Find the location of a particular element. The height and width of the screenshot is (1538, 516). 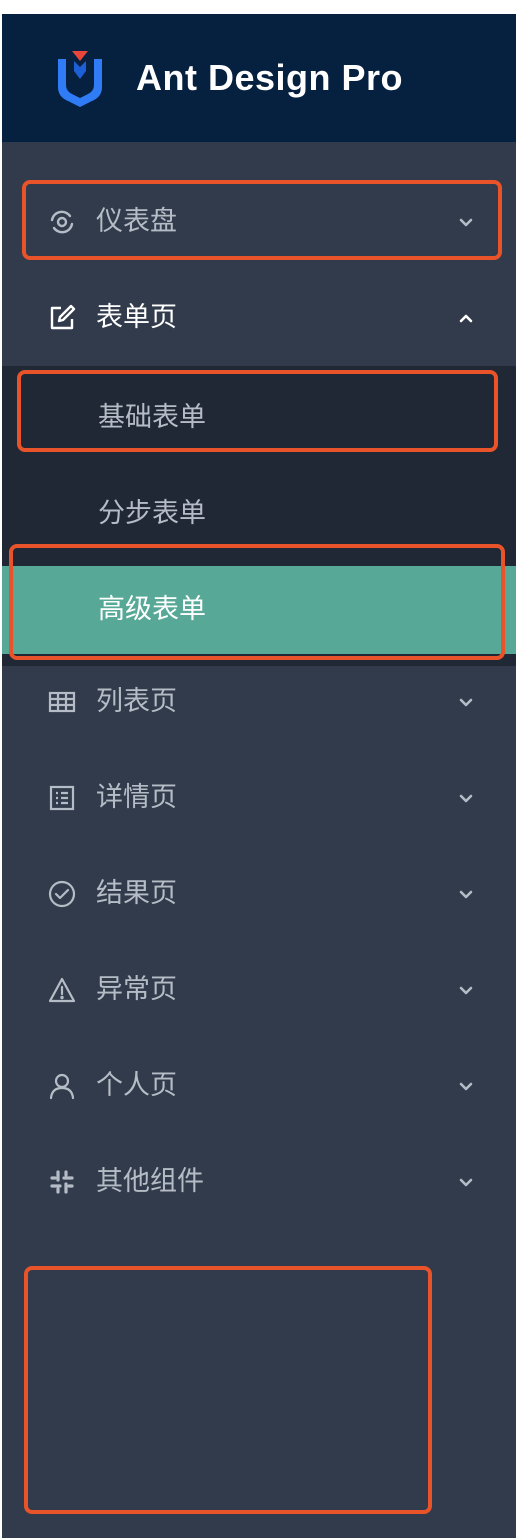

menu-item-label: 仪表盘 is located at coordinates (136, 221).